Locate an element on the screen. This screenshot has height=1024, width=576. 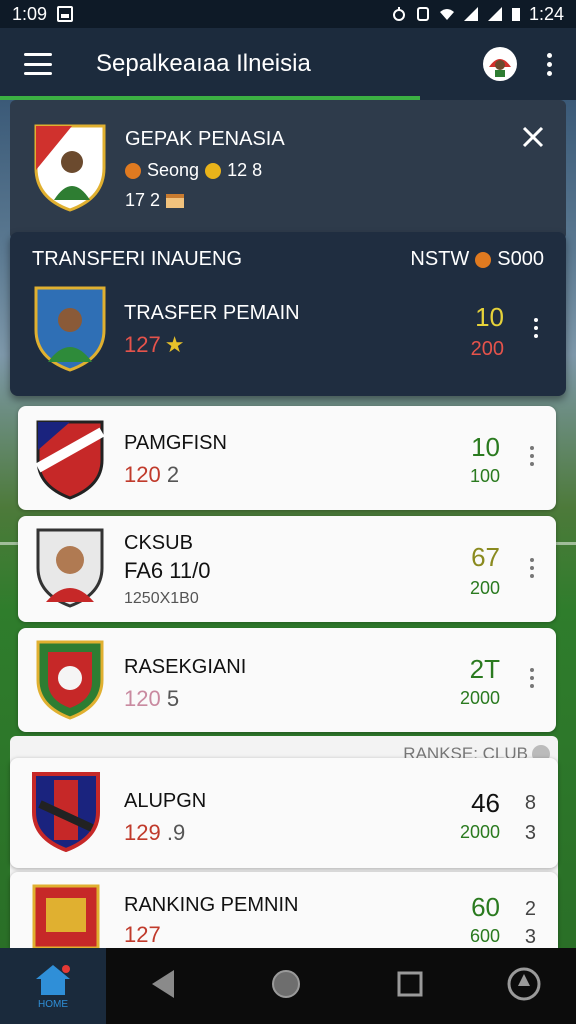
list-item-count: 2 is located at coordinates (173, 474).